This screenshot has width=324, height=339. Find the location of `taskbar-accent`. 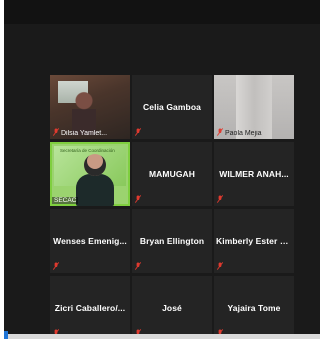

taskbar-accent is located at coordinates (6, 335).